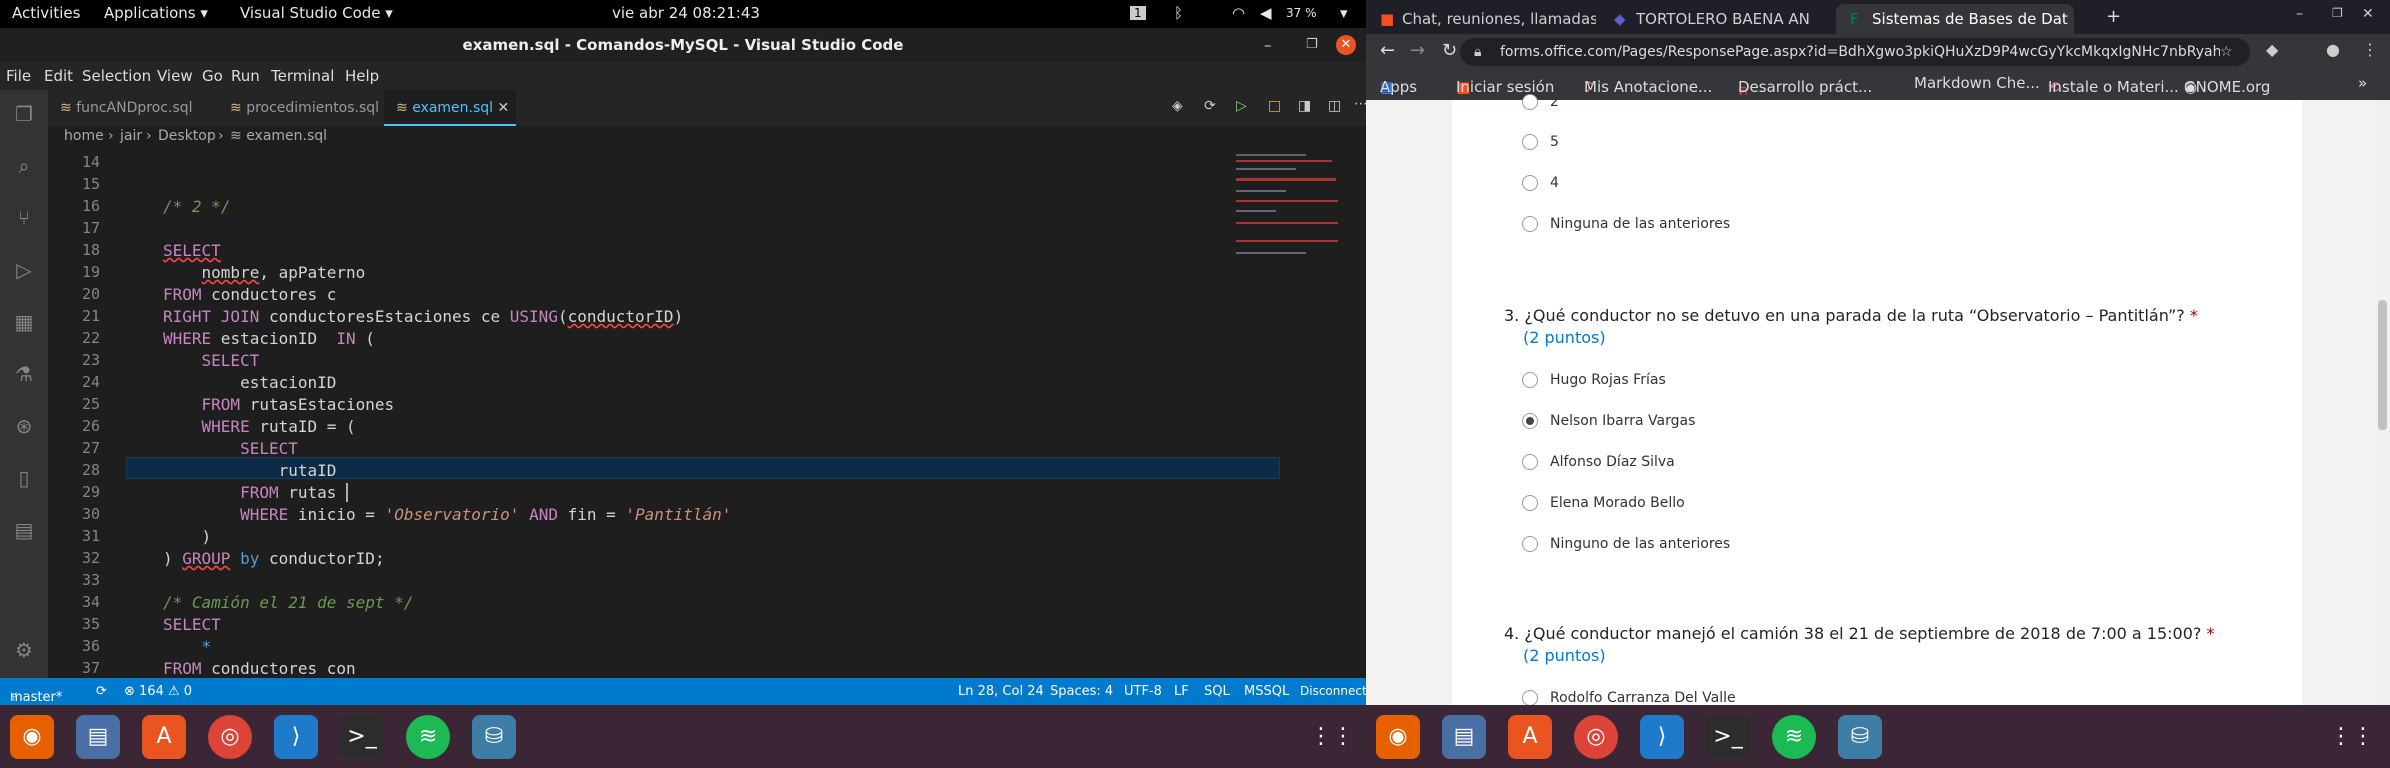  I want to click on compare-icon: ◈, so click(1177, 106).